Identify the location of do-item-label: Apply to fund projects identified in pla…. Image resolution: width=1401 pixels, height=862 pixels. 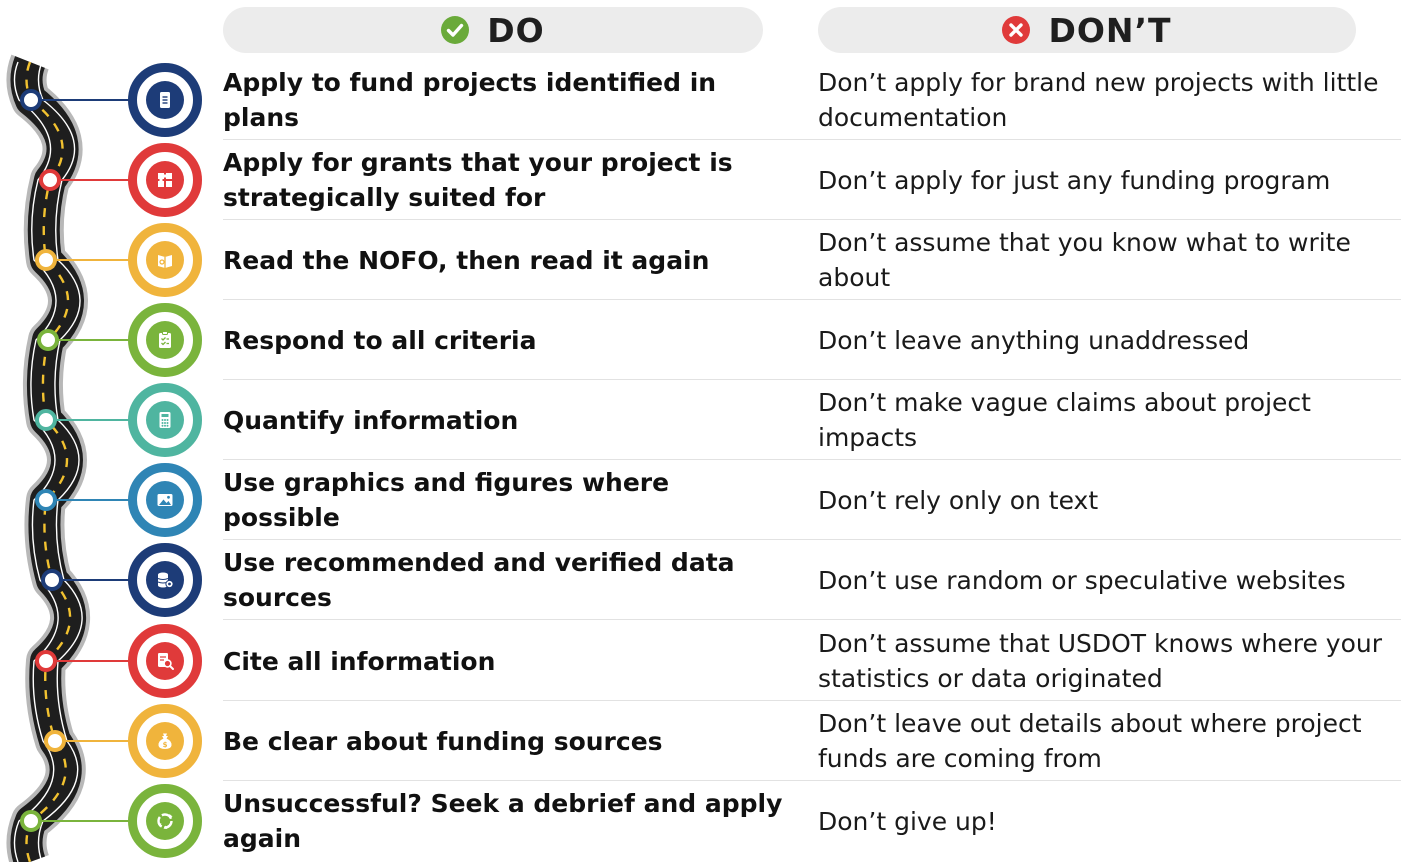
(470, 100).